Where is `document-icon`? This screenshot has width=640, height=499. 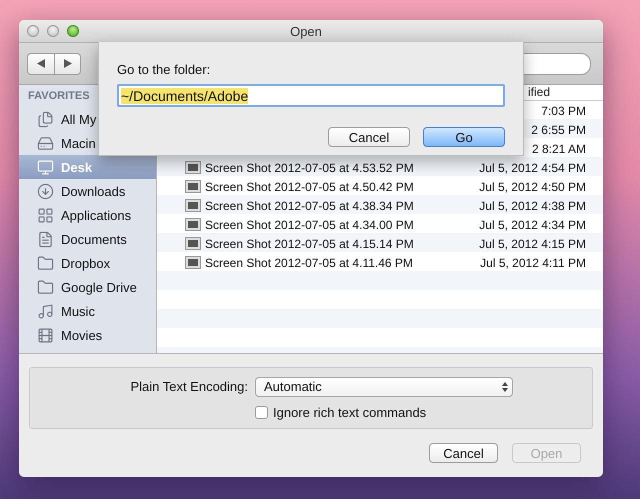
document-icon is located at coordinates (45, 239).